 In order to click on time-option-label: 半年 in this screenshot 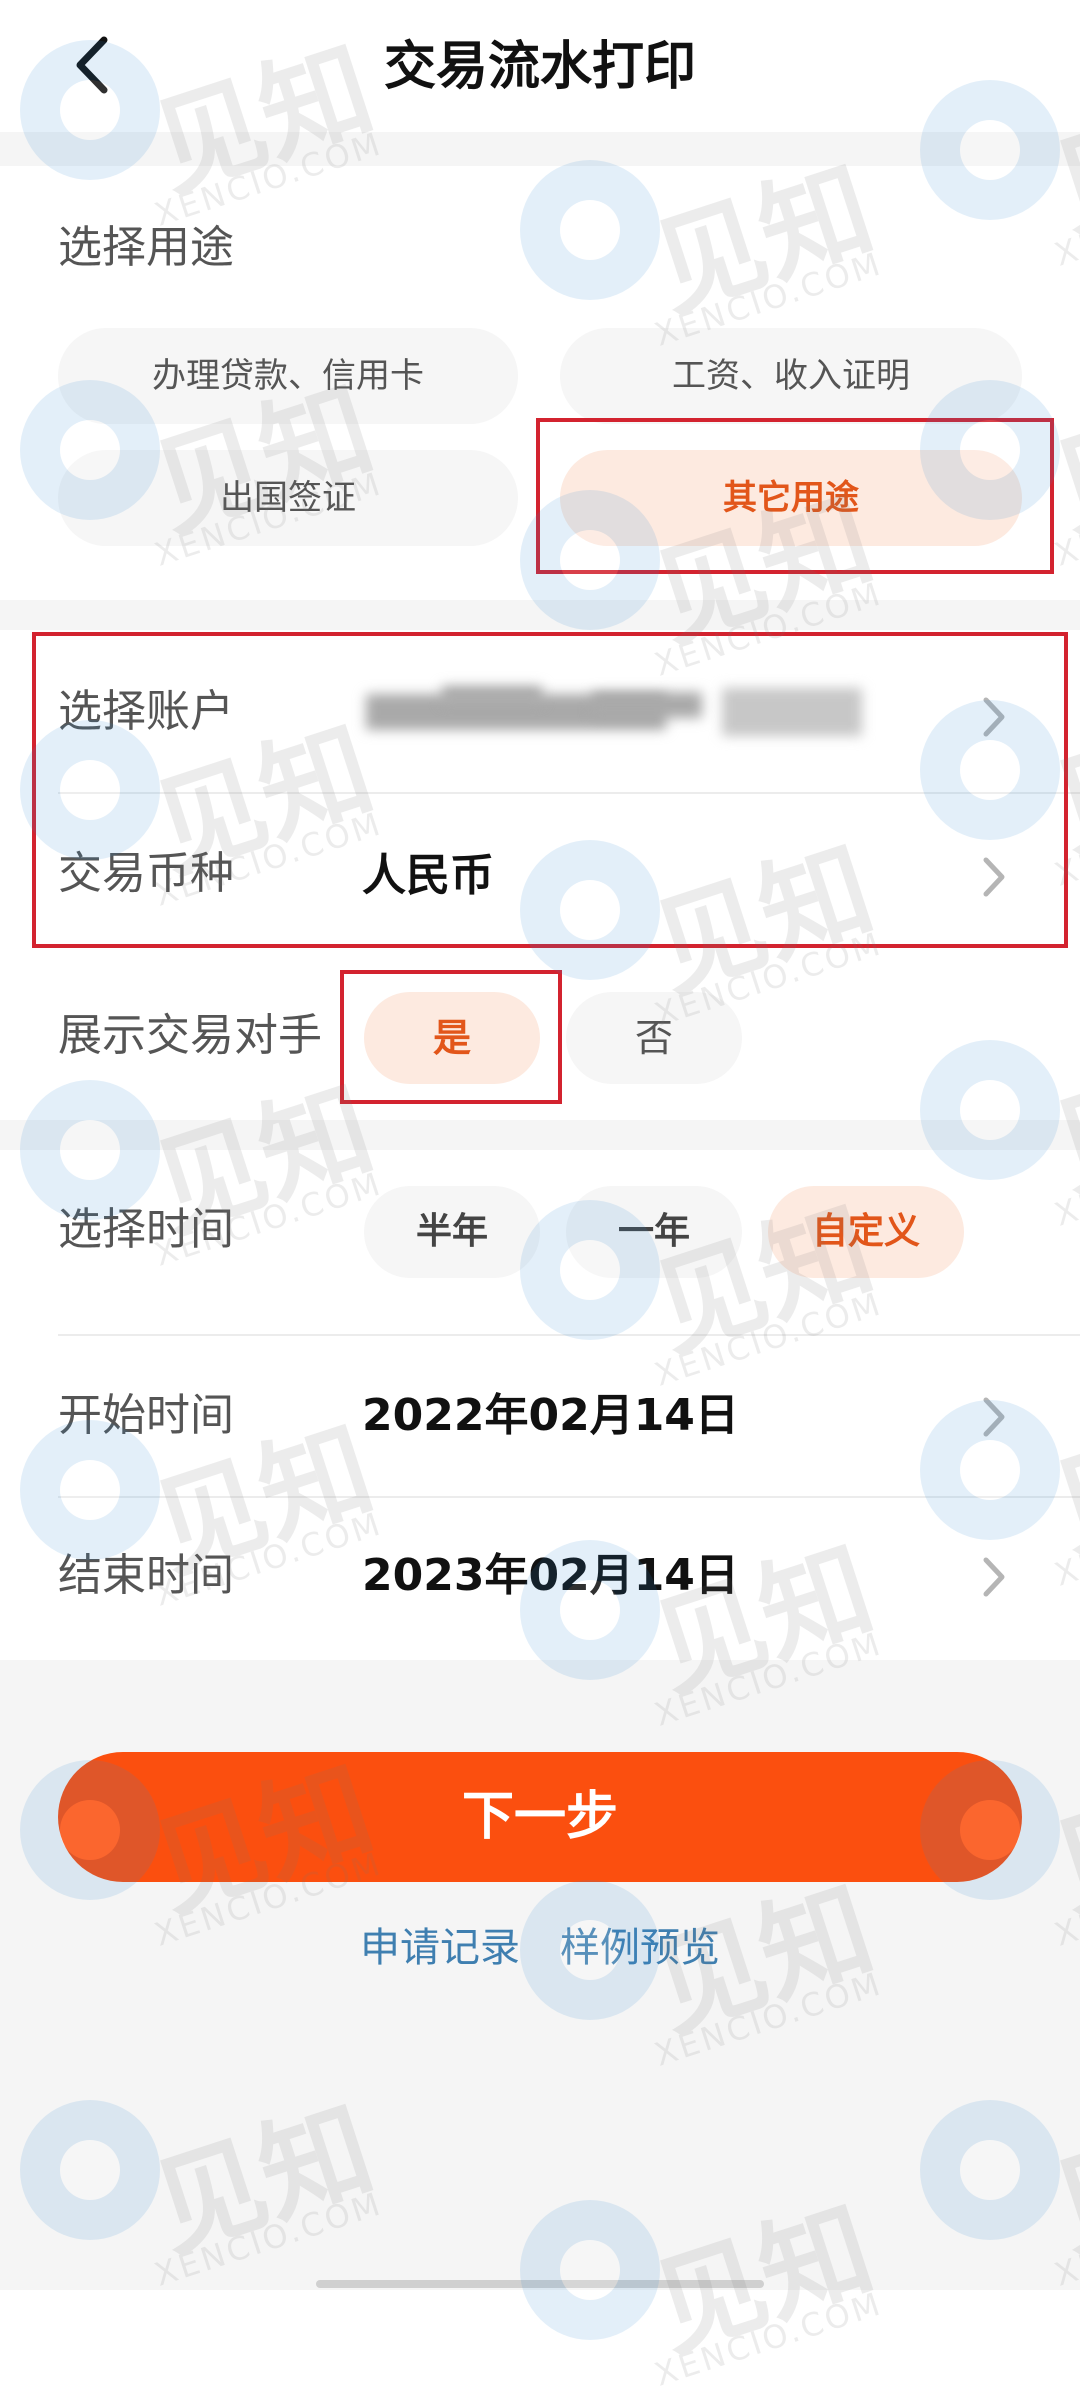, I will do `click(451, 1231)`.